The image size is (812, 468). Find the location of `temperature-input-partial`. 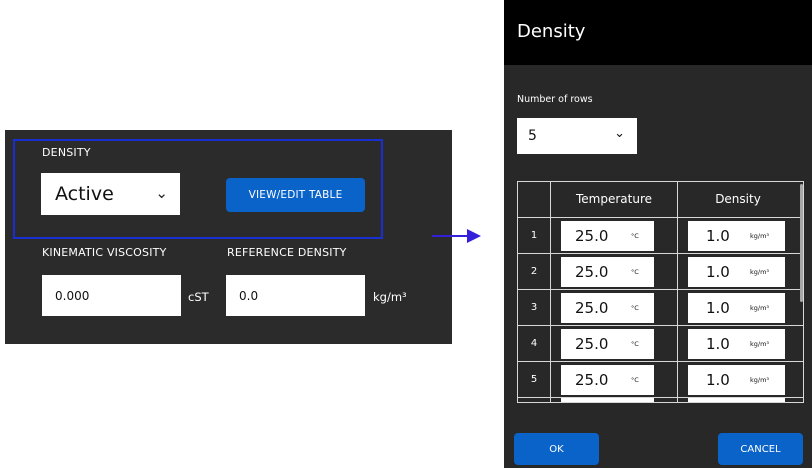

temperature-input-partial is located at coordinates (607, 400).